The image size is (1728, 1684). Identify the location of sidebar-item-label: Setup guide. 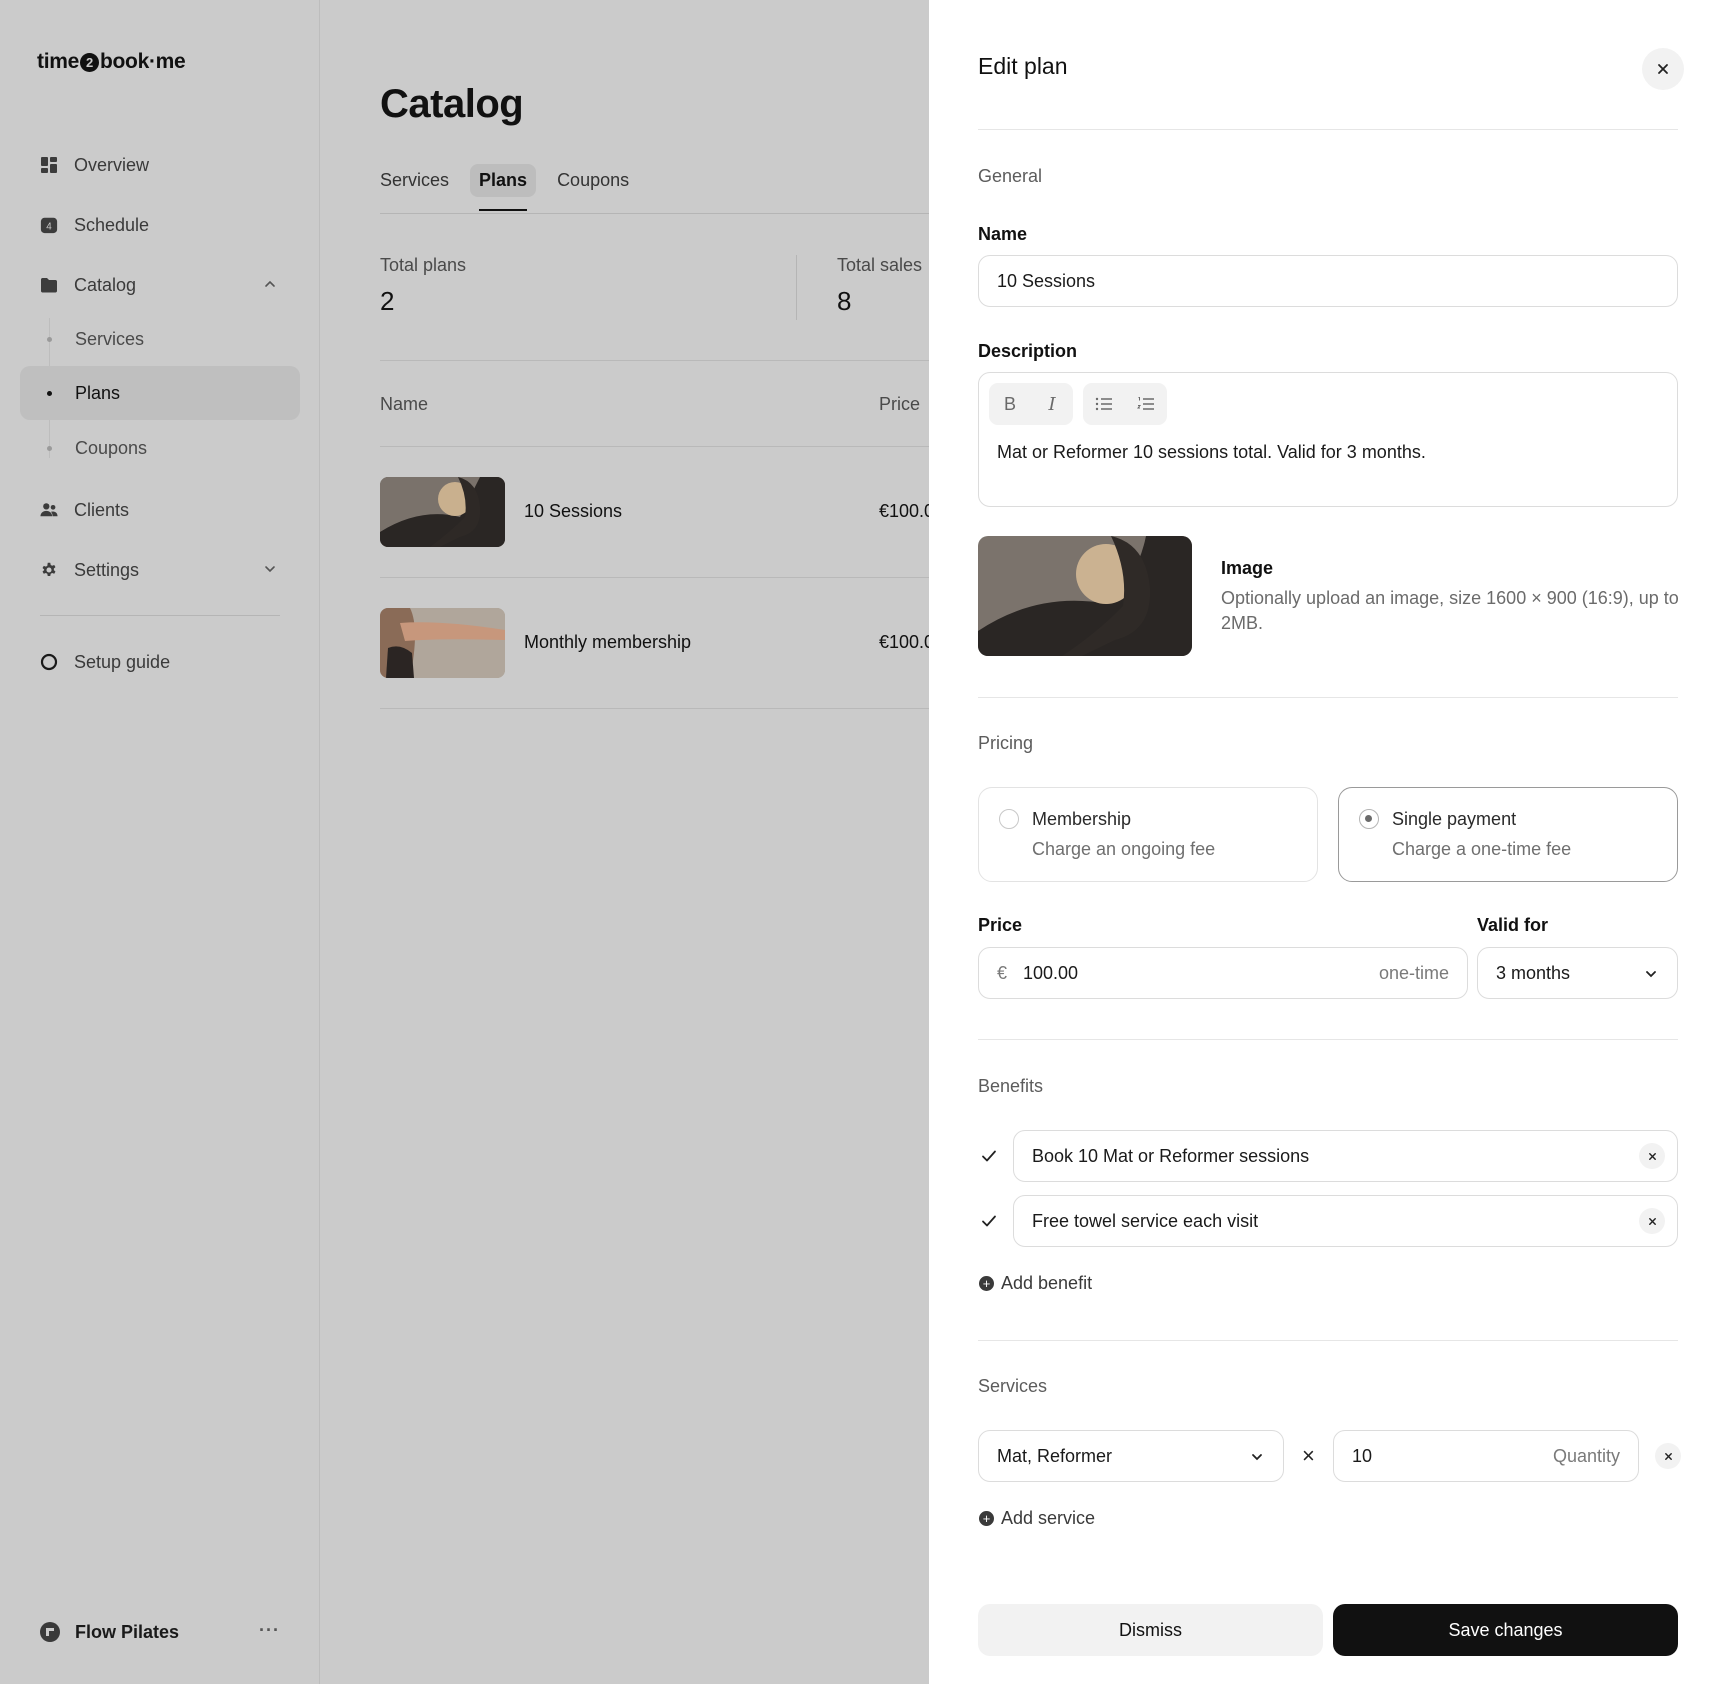
(122, 661).